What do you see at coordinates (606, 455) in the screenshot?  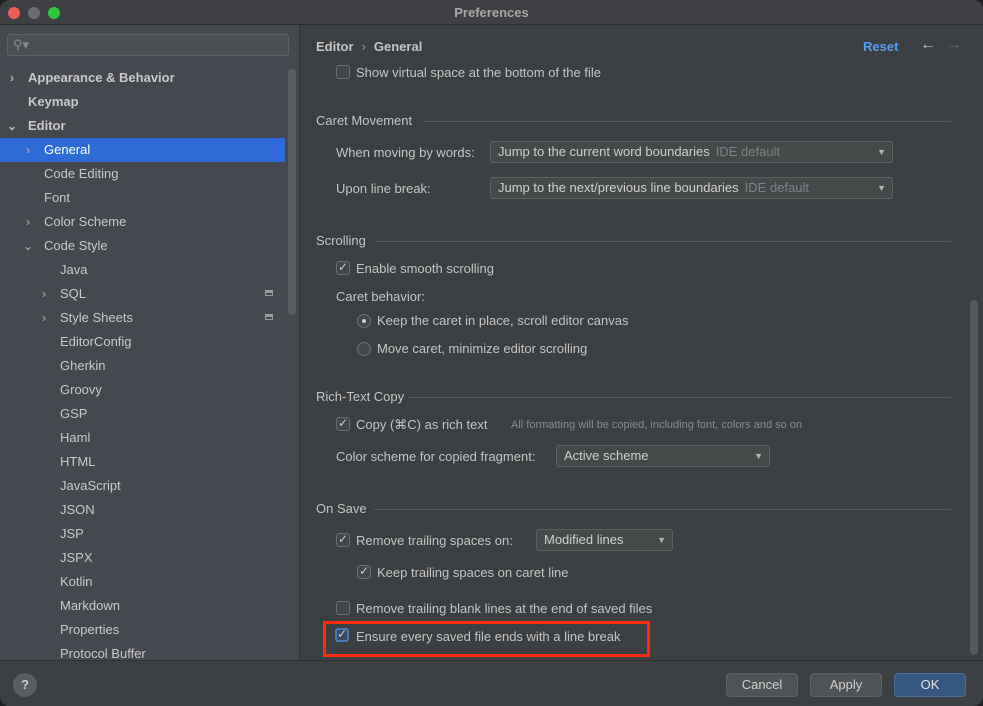 I see `color-scheme-value: Active scheme` at bounding box center [606, 455].